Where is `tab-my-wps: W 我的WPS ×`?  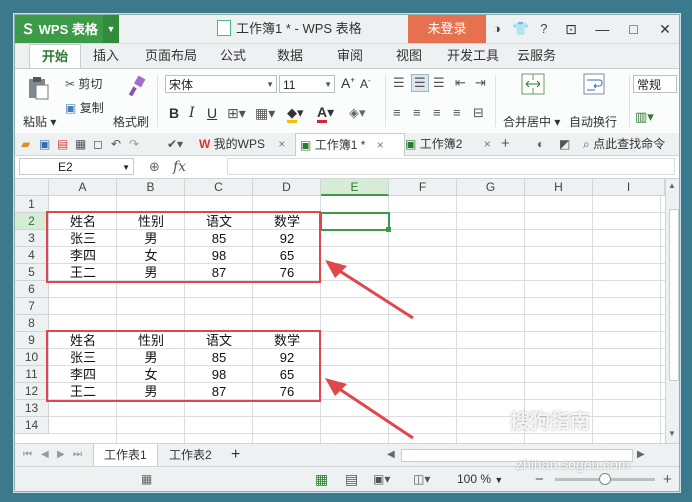
tab-my-wps: W 我的WPS × is located at coordinates (242, 144).